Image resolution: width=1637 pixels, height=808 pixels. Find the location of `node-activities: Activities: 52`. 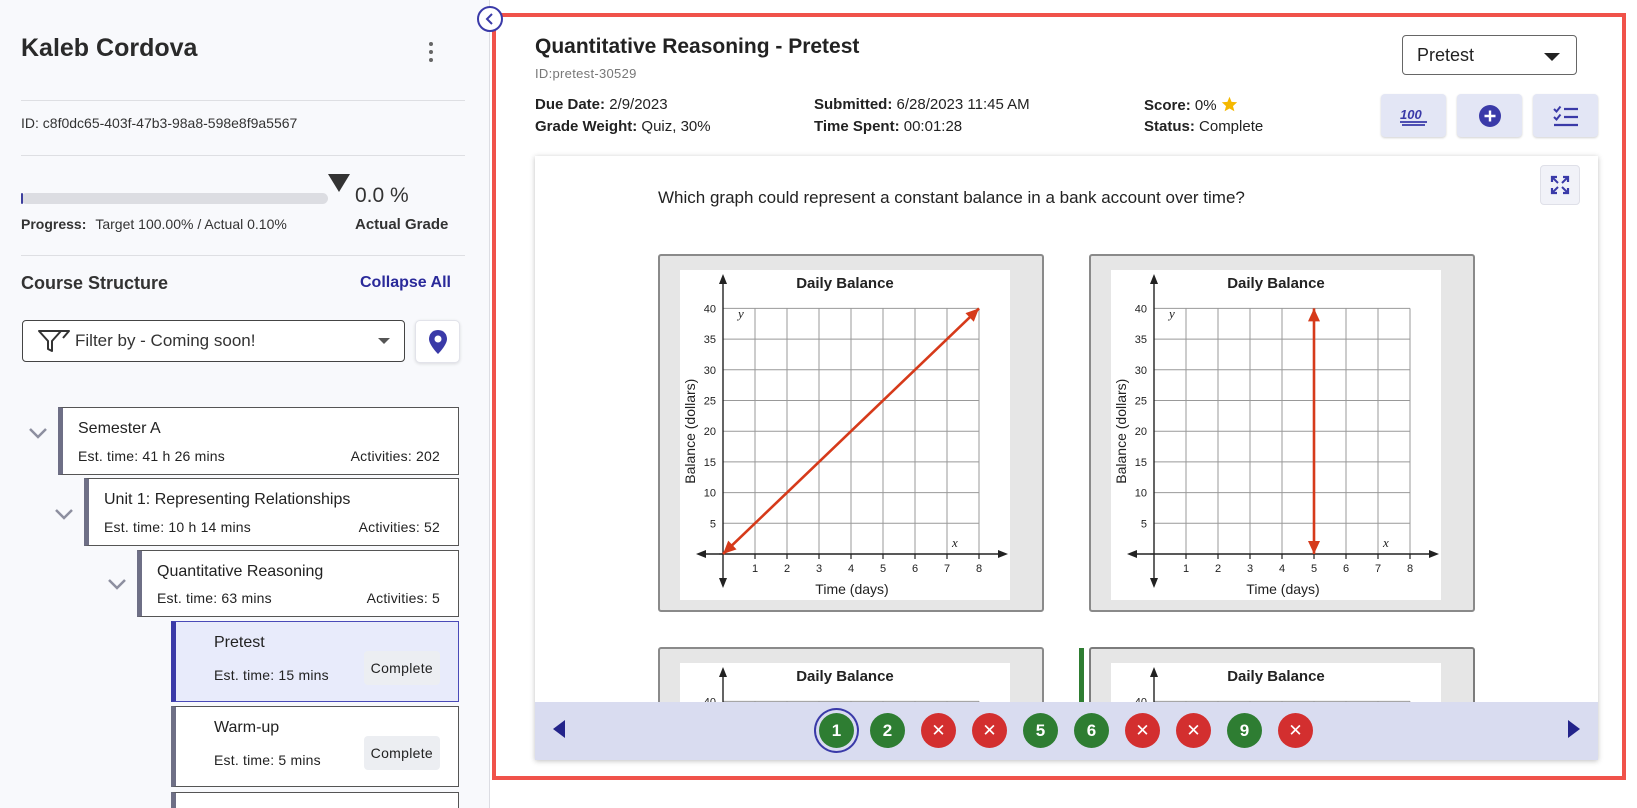

node-activities: Activities: 52 is located at coordinates (399, 527).